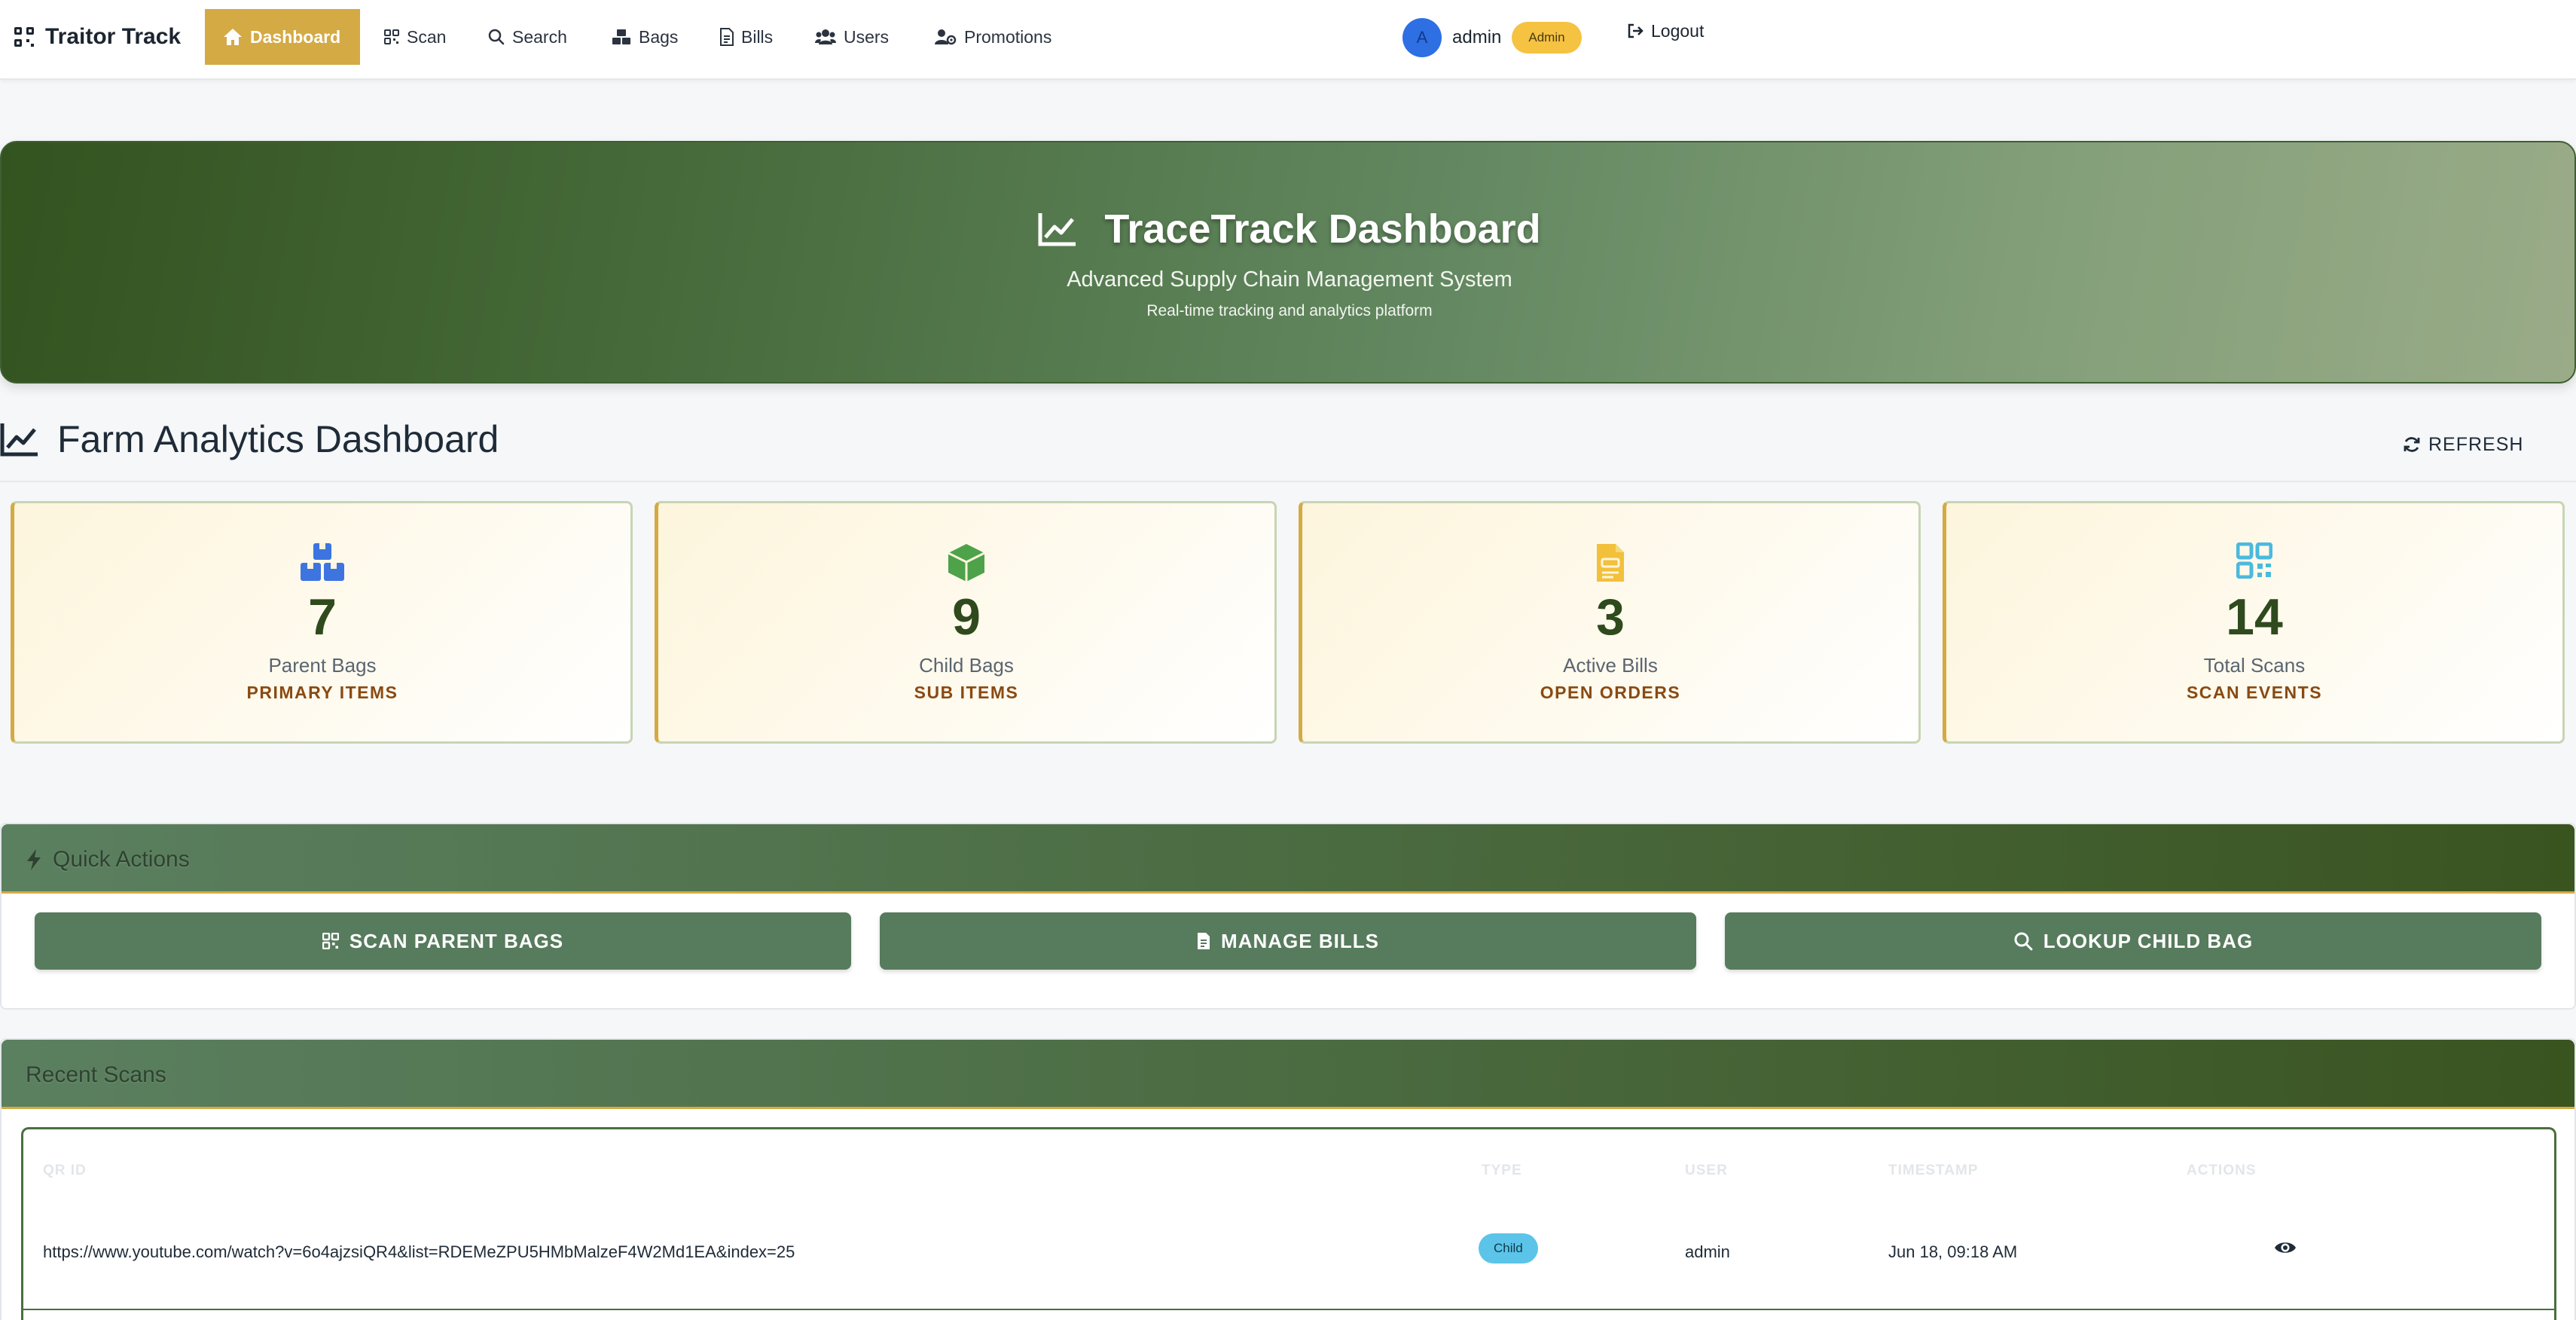 This screenshot has width=2576, height=1320. I want to click on brand-name: Traitor Track, so click(114, 37).